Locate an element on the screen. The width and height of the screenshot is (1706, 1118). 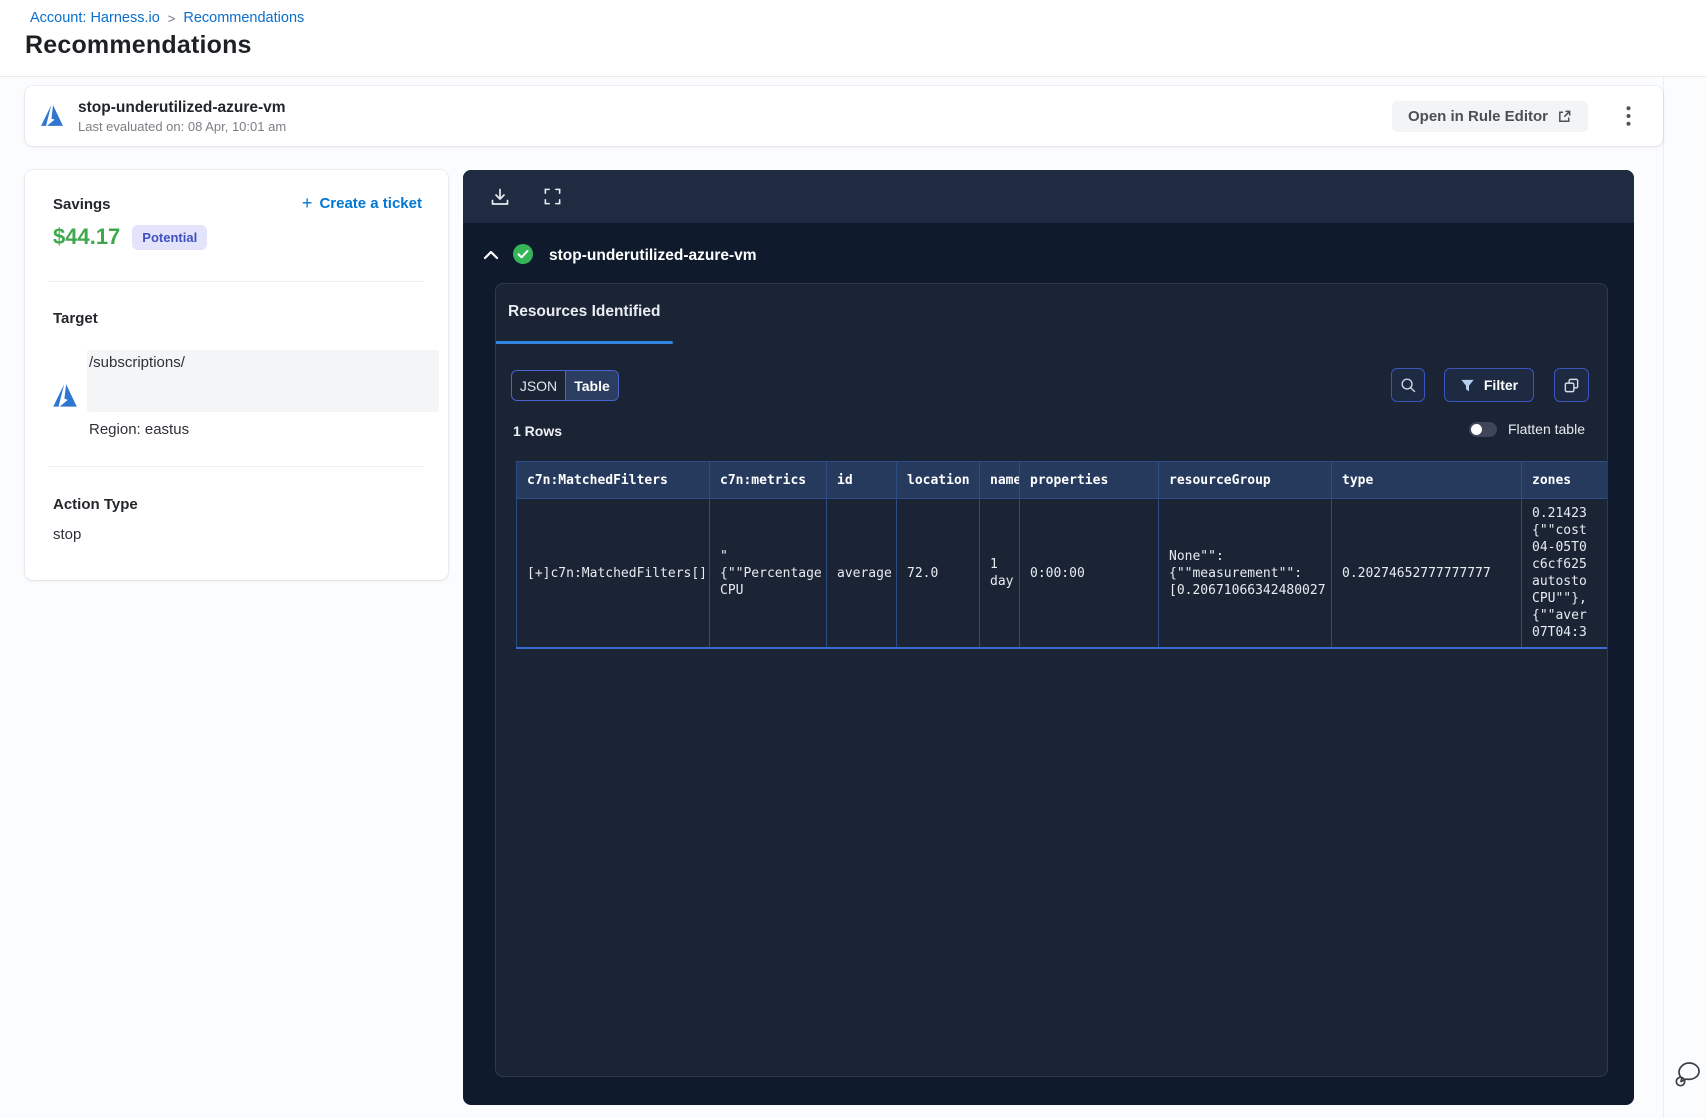
create-ticket-label: Create a ticket is located at coordinates (370, 203).